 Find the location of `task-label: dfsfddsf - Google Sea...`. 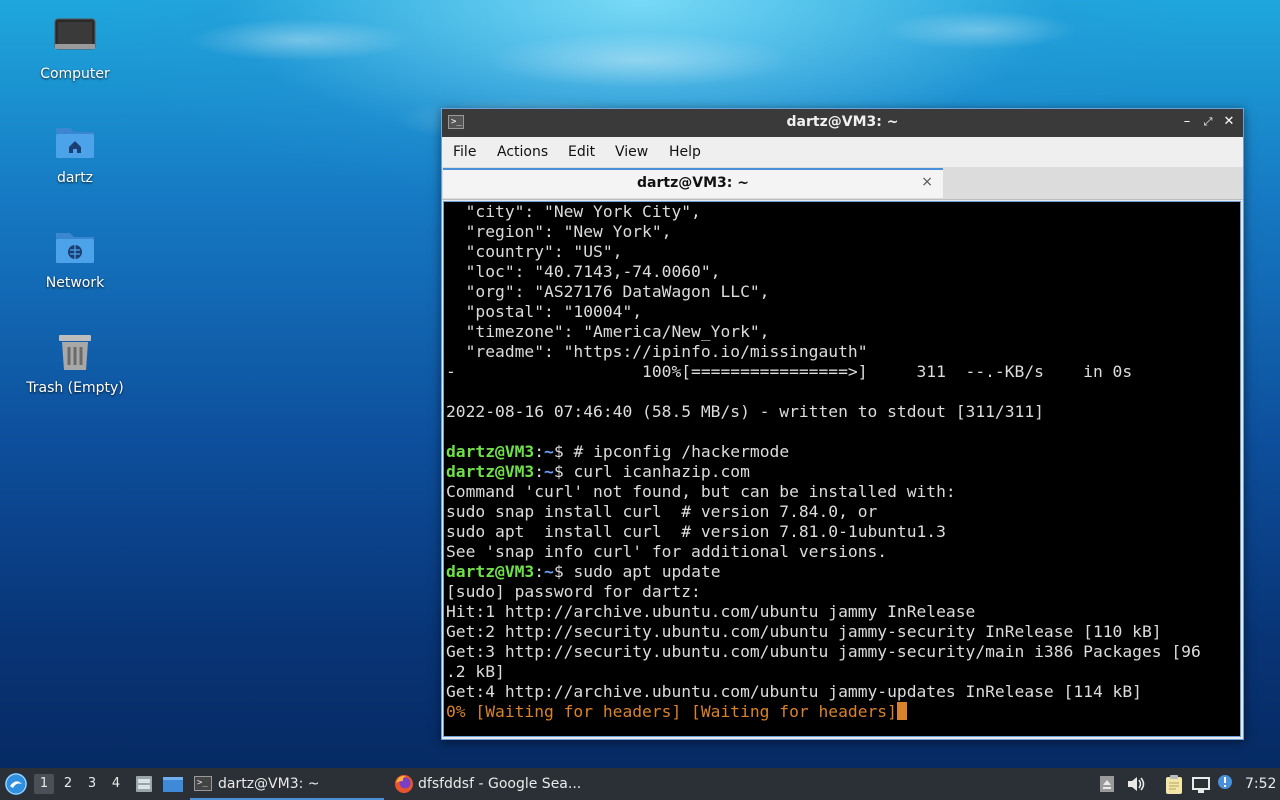

task-label: dfsfddsf - Google Sea... is located at coordinates (500, 784).